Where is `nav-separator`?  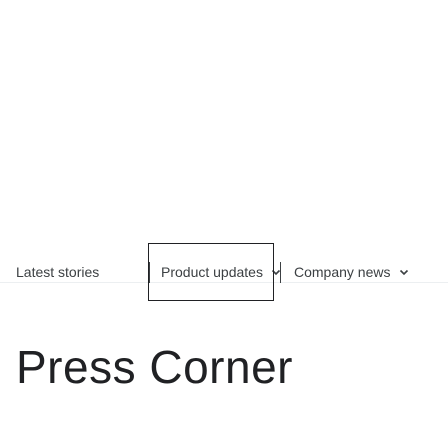
nav-separator is located at coordinates (280, 272).